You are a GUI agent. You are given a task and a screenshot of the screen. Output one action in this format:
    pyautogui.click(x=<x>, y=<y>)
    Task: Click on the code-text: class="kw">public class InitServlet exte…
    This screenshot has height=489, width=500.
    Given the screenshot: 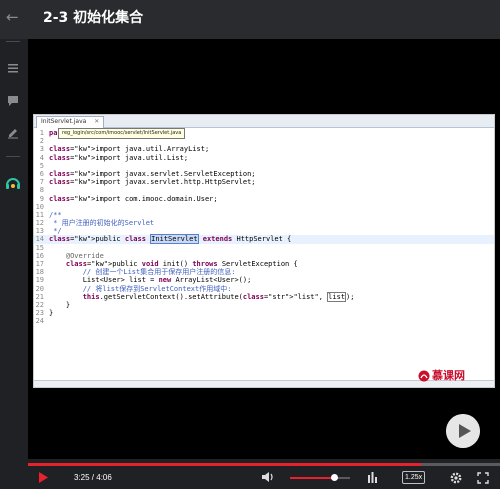 What is the action you would take?
    pyautogui.click(x=170, y=239)
    